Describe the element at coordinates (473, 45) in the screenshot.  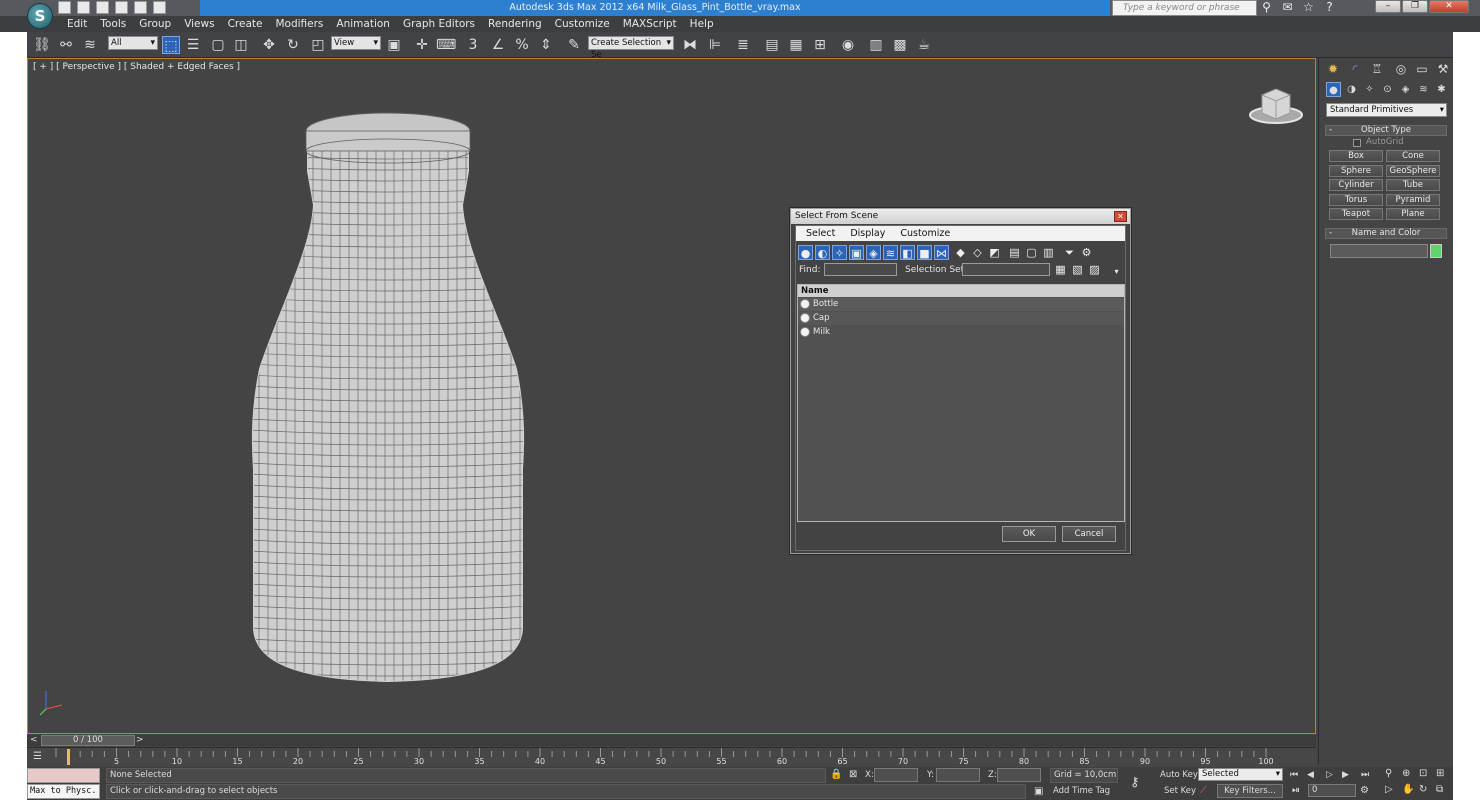
I see `snaps-toggle-icon: 3` at that location.